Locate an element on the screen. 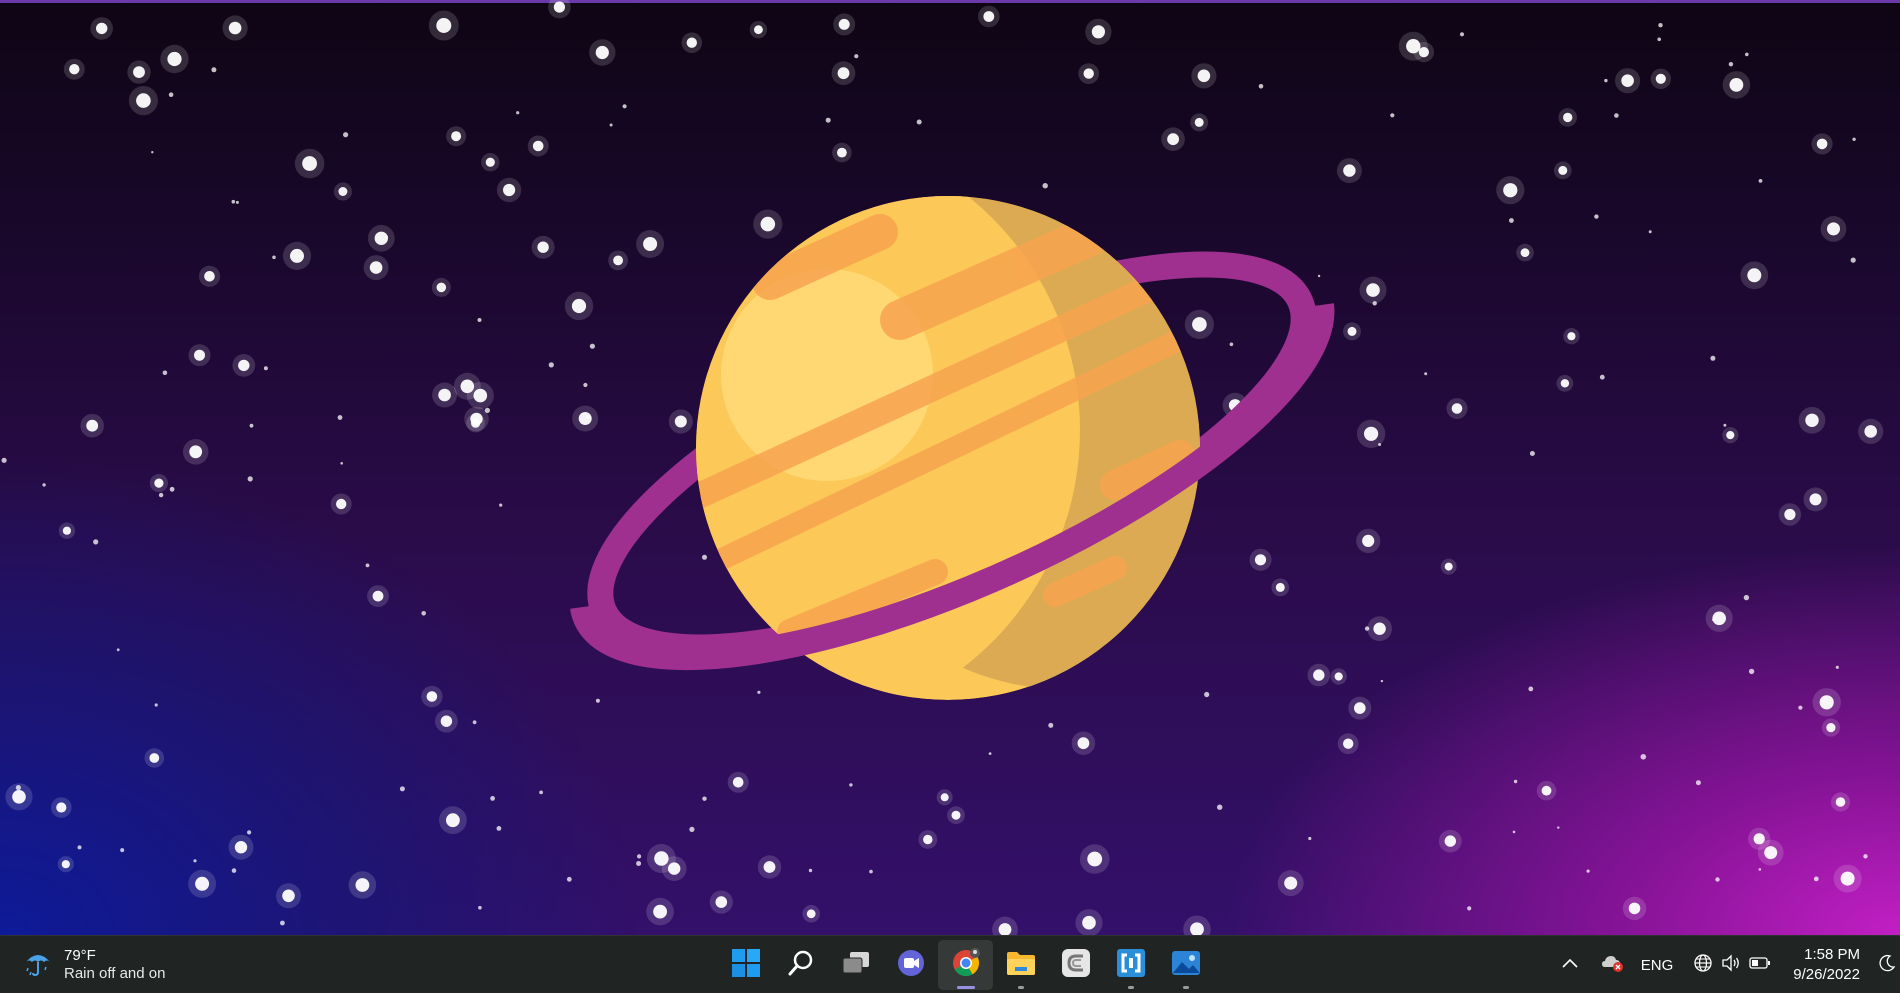 This screenshot has width=1900, height=993. bracket-app-button is located at coordinates (1130, 965).